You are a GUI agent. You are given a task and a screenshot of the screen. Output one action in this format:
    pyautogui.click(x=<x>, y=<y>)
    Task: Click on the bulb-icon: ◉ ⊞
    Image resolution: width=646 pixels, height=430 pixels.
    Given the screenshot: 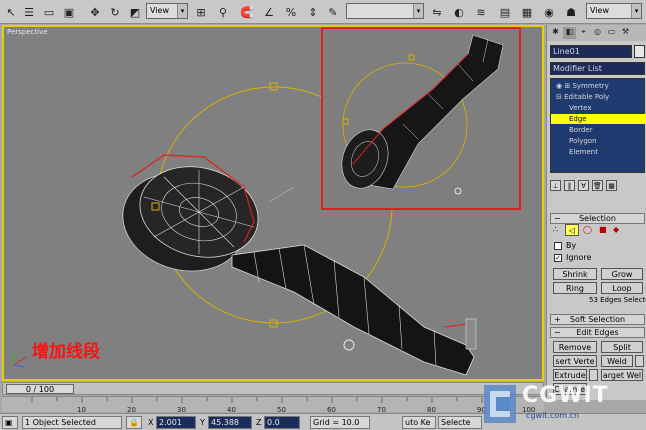 What is the action you would take?
    pyautogui.click(x=564, y=86)
    